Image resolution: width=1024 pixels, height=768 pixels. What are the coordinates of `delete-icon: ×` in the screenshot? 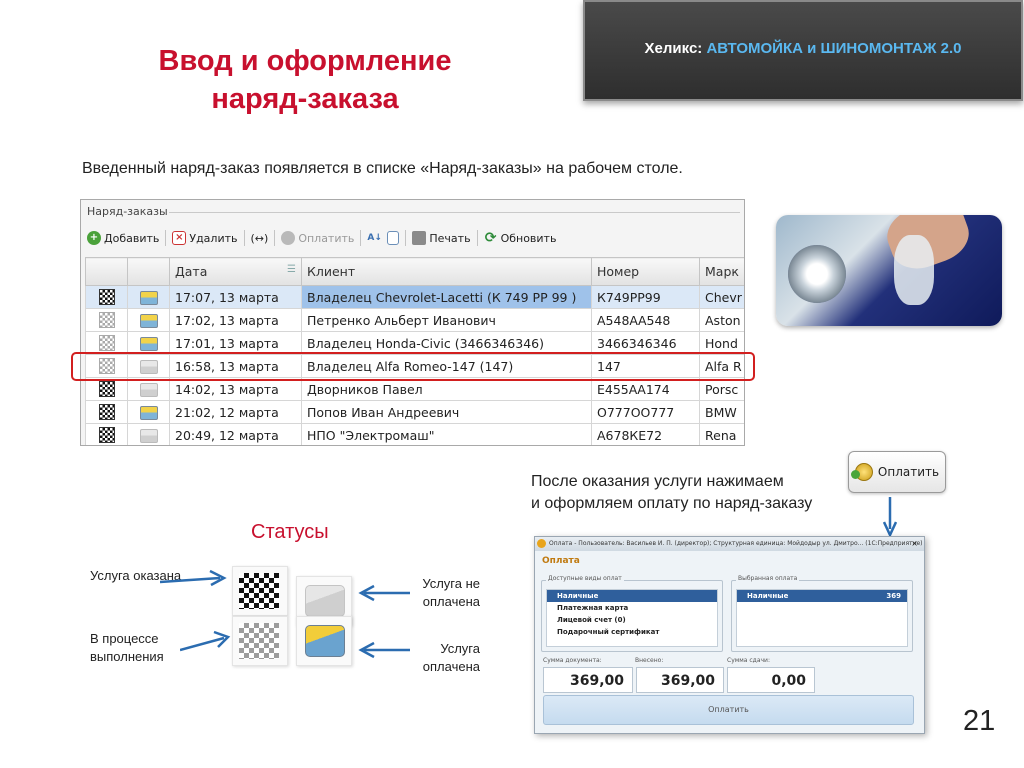 It's located at (179, 238).